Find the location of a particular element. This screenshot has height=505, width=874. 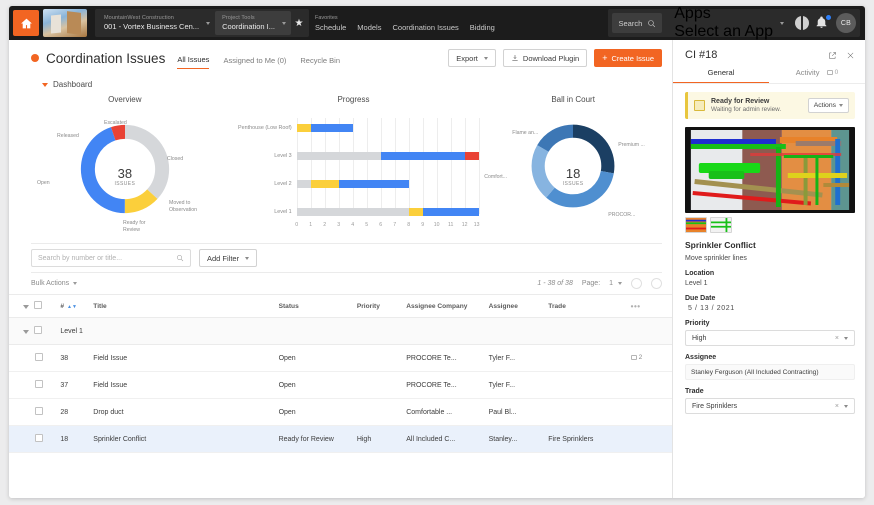

overview-donut is located at coordinates (124, 169).